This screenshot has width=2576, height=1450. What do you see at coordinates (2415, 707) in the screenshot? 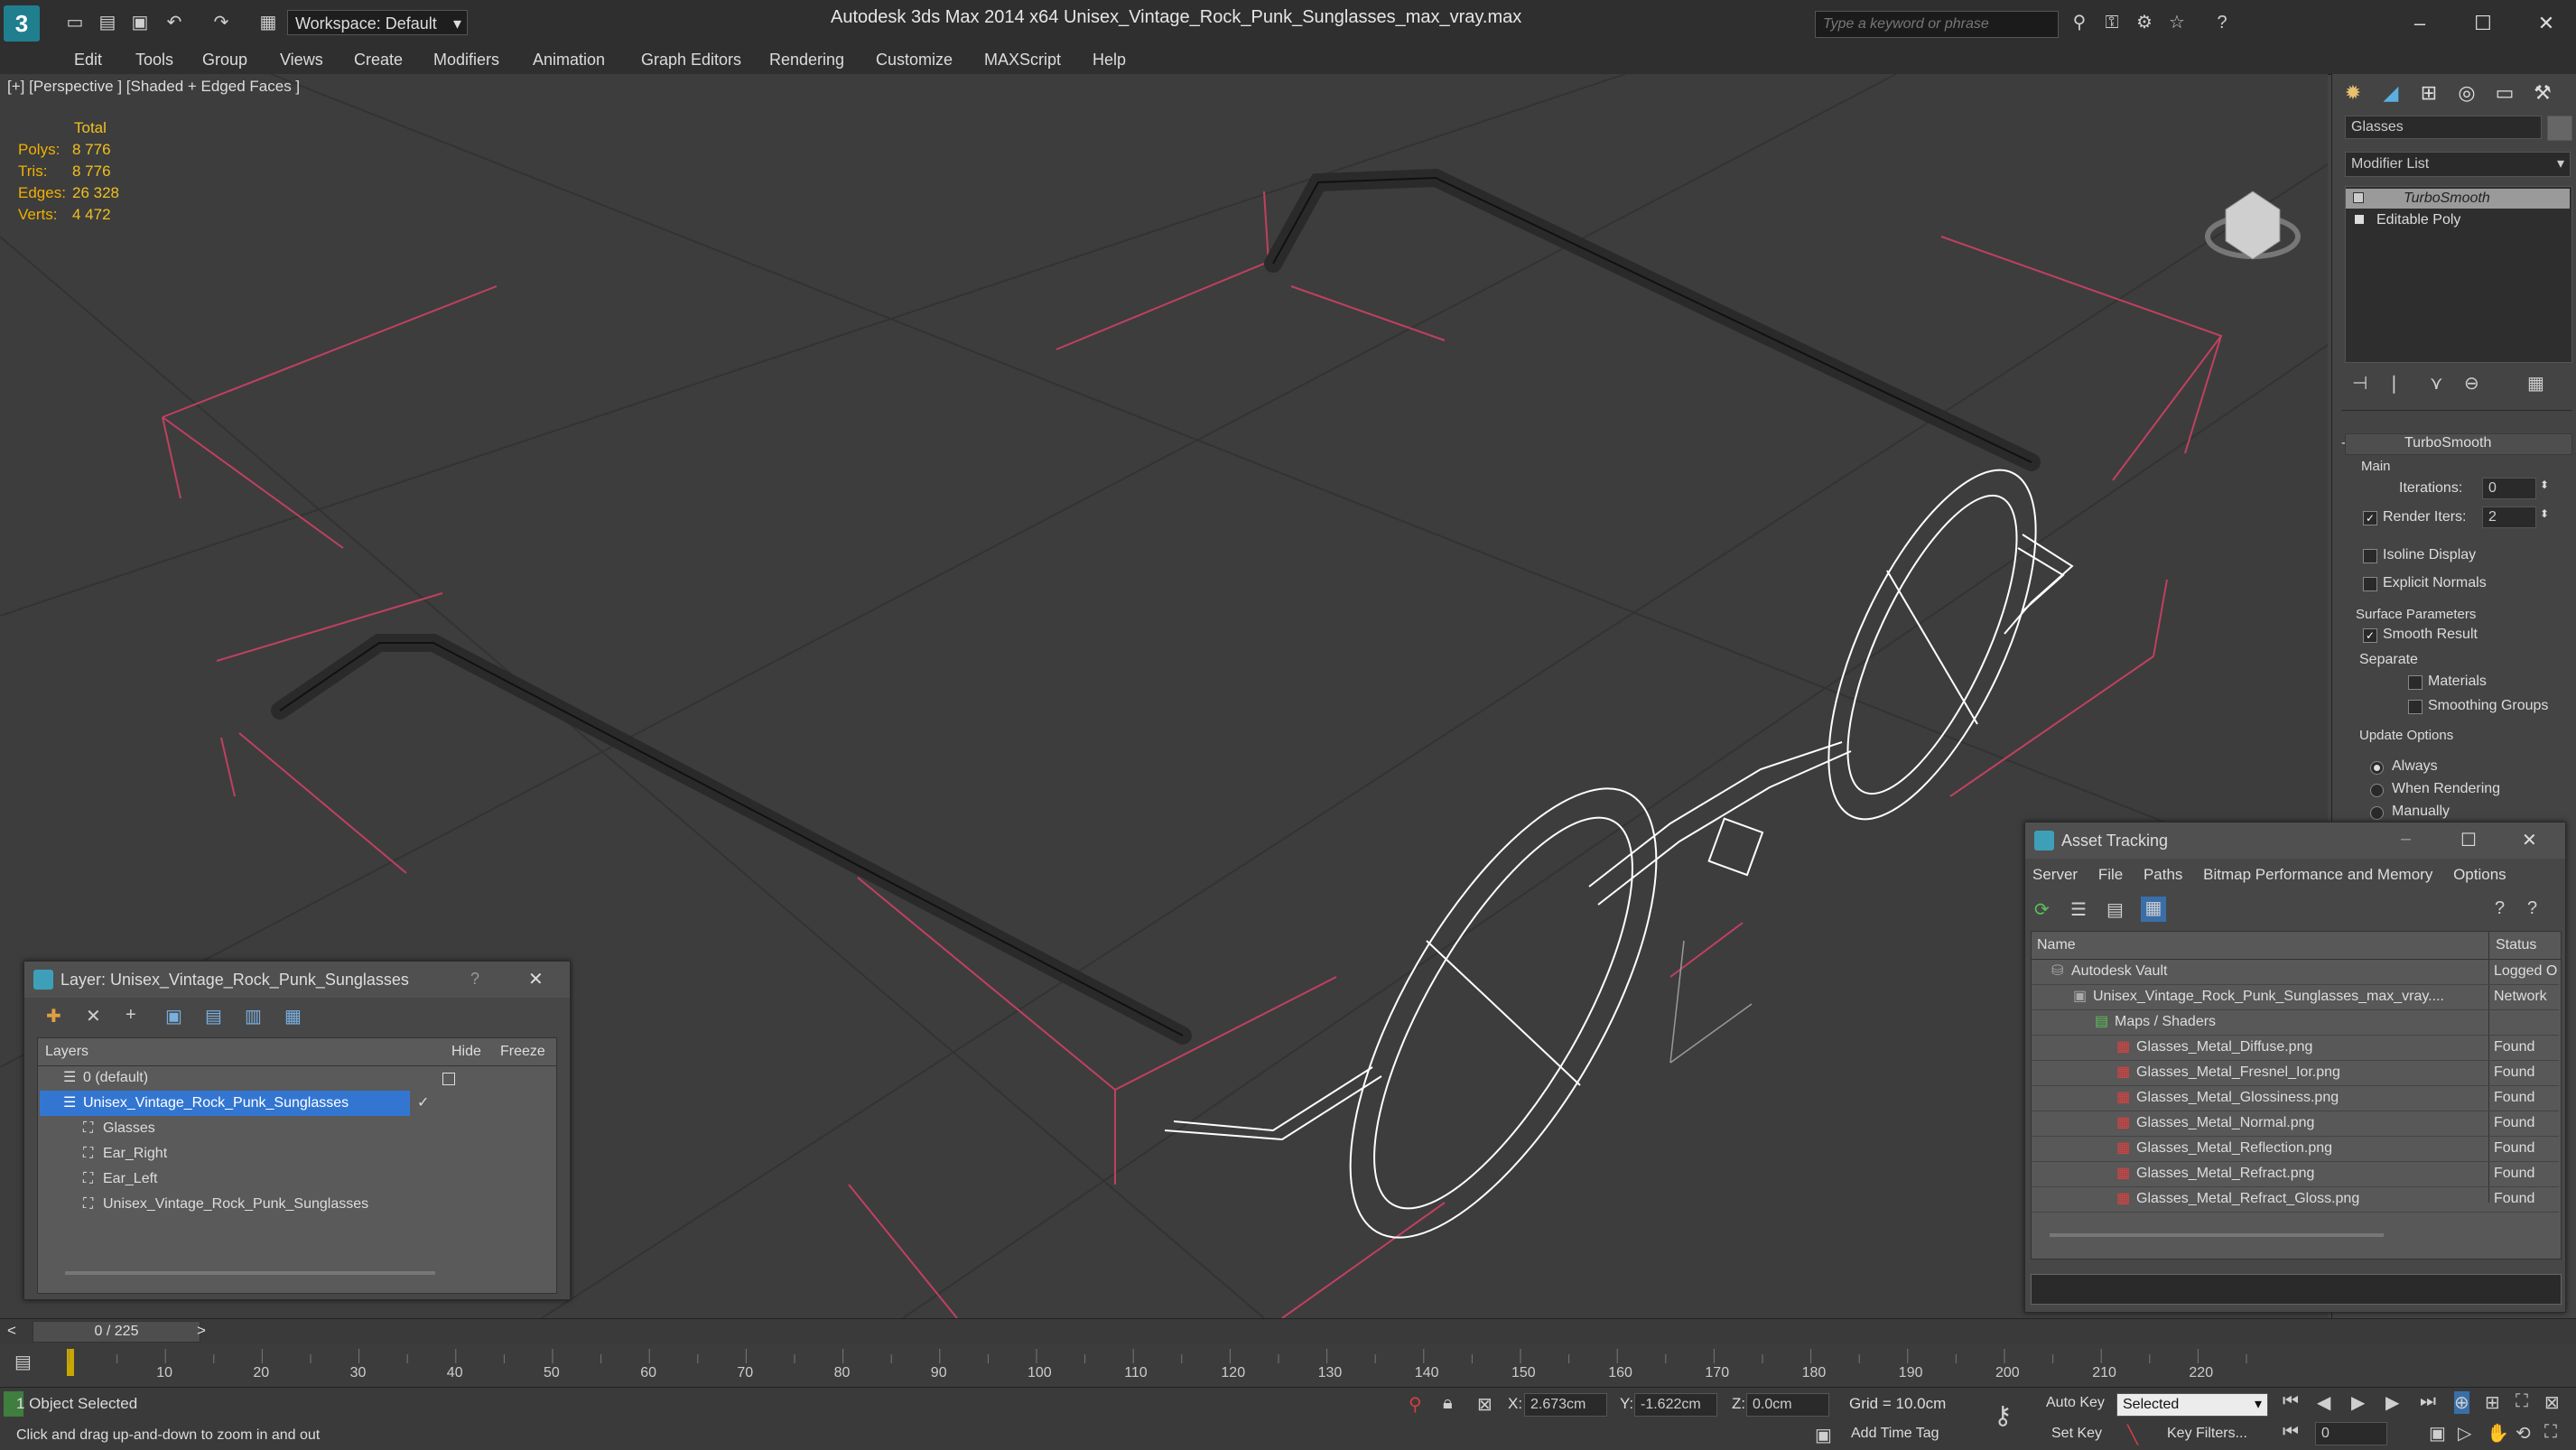
I see `smoothing-groups-checkbox` at bounding box center [2415, 707].